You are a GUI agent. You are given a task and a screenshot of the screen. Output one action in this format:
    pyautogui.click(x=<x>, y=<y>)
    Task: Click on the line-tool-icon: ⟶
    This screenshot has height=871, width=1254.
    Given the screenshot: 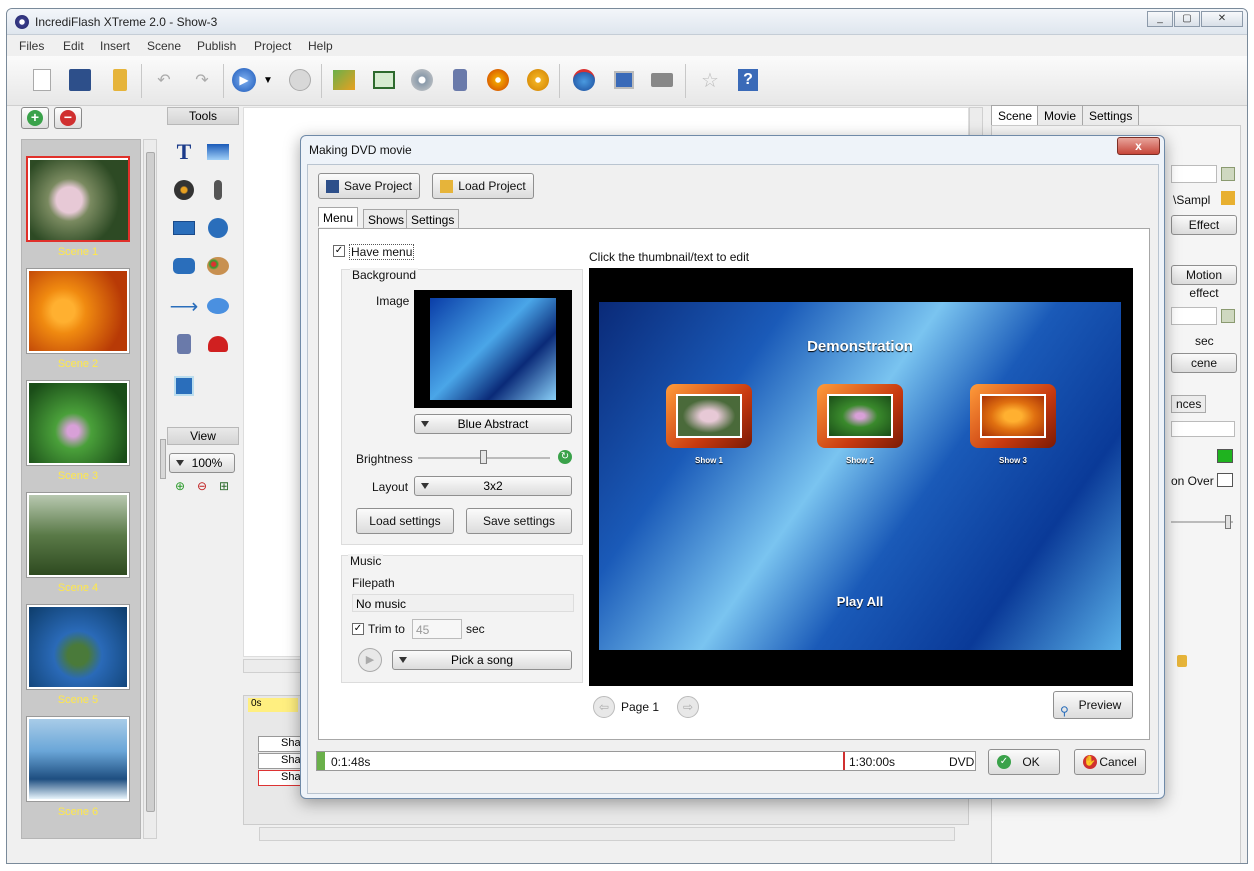 What is the action you would take?
    pyautogui.click(x=184, y=306)
    